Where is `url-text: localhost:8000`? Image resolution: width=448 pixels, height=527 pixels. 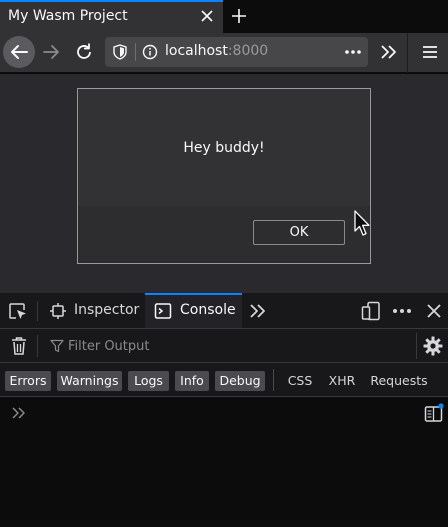 url-text: localhost:8000 is located at coordinates (216, 51).